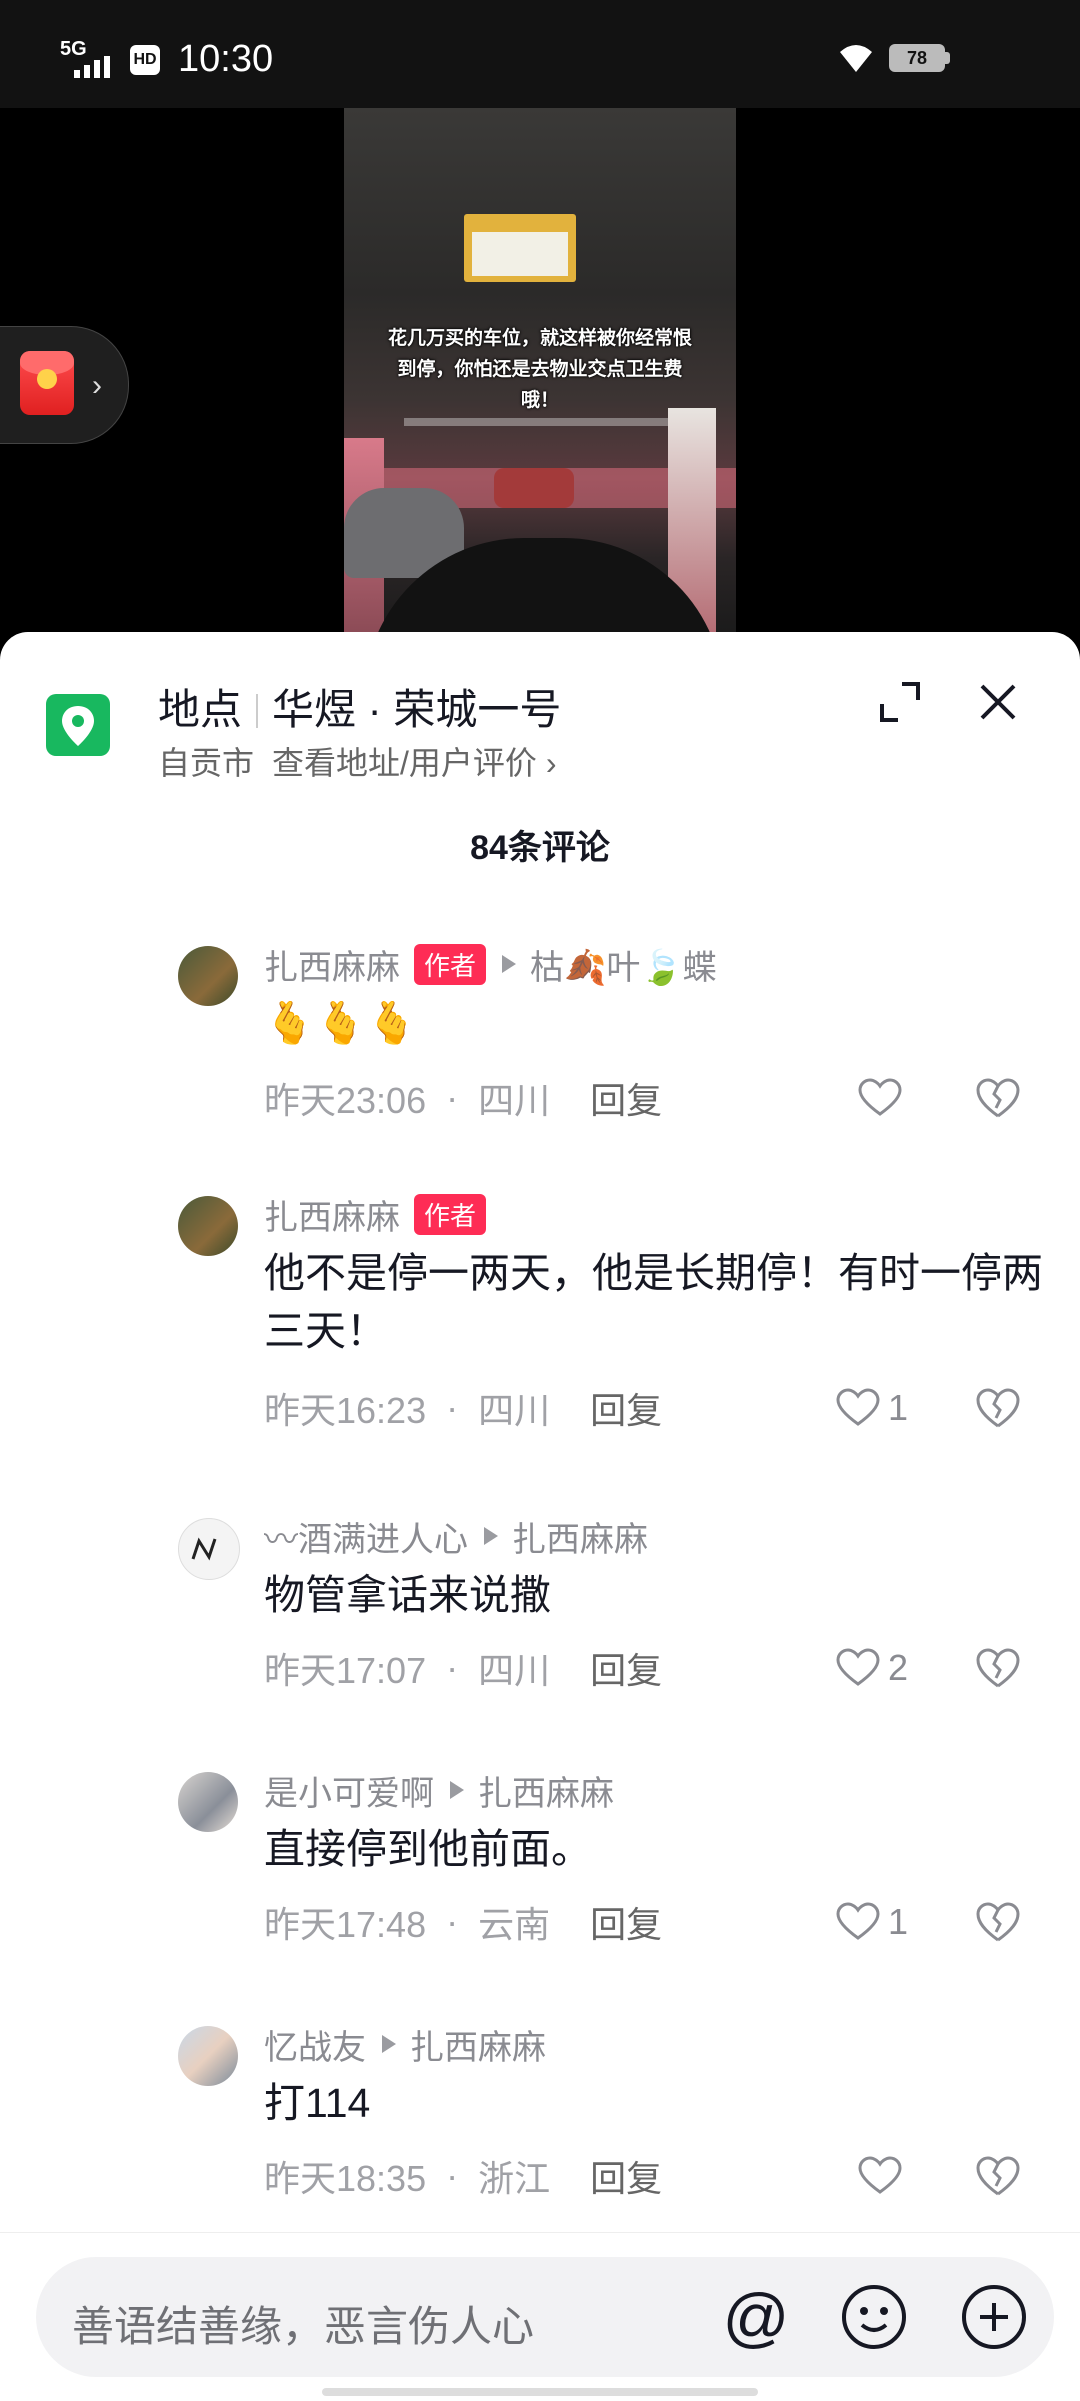 This screenshot has width=1080, height=2401. Describe the element at coordinates (994, 2317) in the screenshot. I see `add-button` at that location.